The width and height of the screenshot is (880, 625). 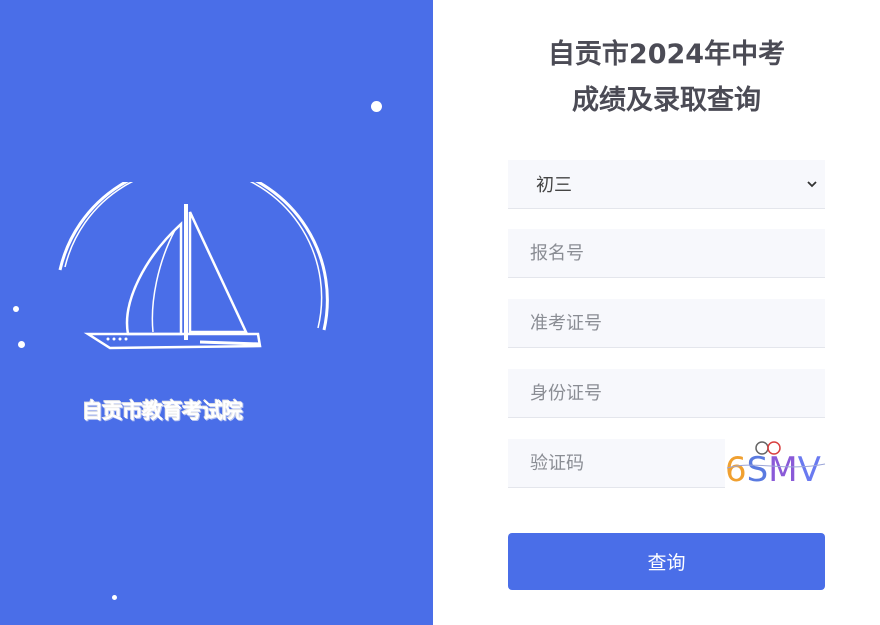 I want to click on page-title: 自贡市2024年中考 成绩及录取查询, so click(x=656, y=78).